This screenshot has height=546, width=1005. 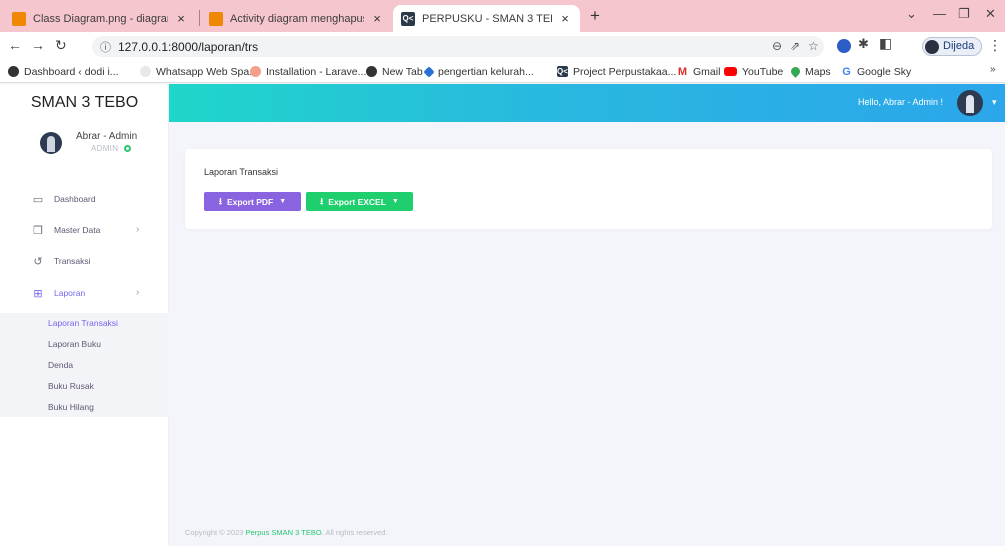 What do you see at coordinates (359, 201) in the screenshot?
I see `export-excel-button: ⭳ Export EXCEL ▼` at bounding box center [359, 201].